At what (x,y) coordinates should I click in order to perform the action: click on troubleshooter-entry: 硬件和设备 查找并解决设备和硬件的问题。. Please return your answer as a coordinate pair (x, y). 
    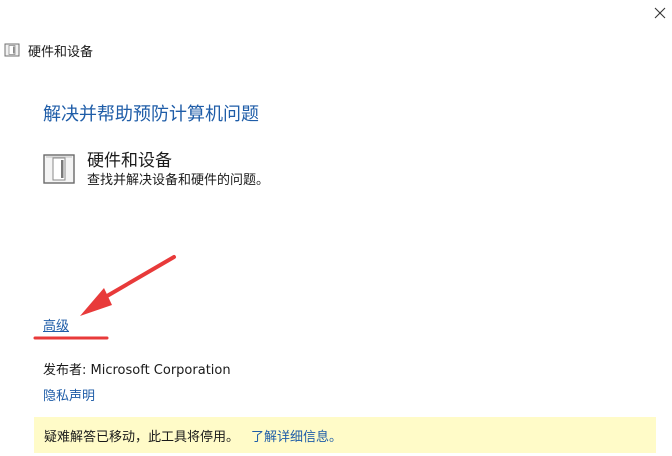
    Looking at the image, I should click on (156, 170).